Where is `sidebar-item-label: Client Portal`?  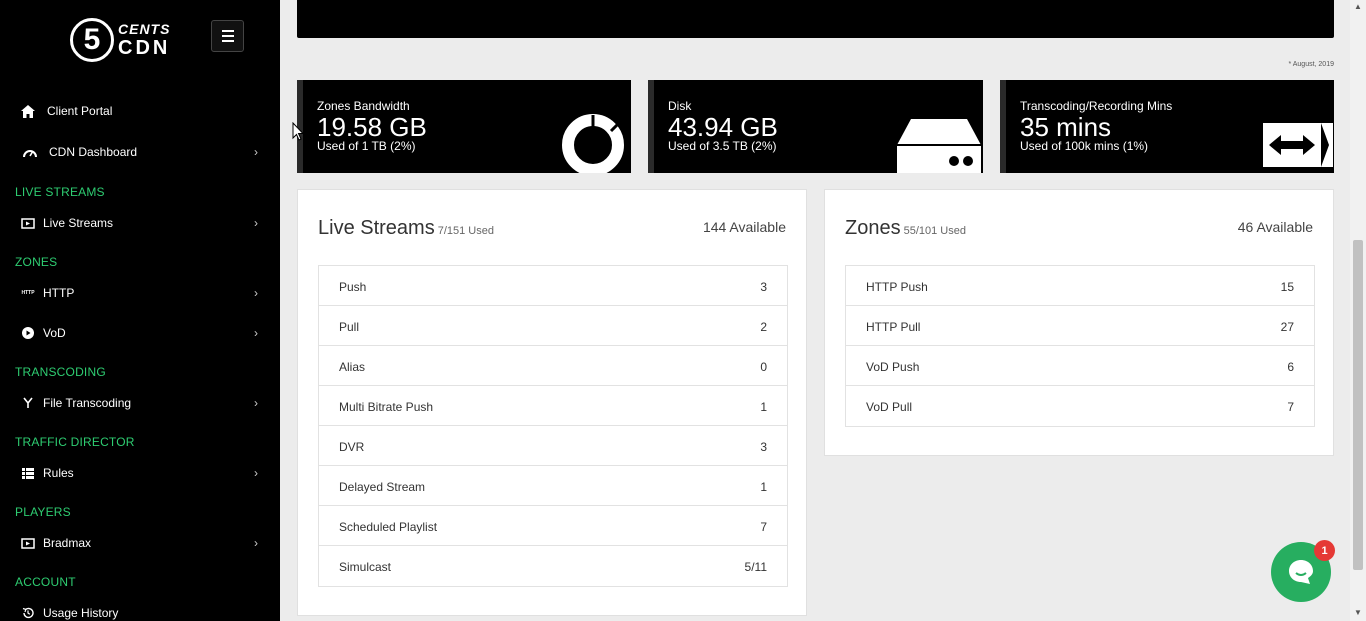
sidebar-item-label: Client Portal is located at coordinates (80, 111).